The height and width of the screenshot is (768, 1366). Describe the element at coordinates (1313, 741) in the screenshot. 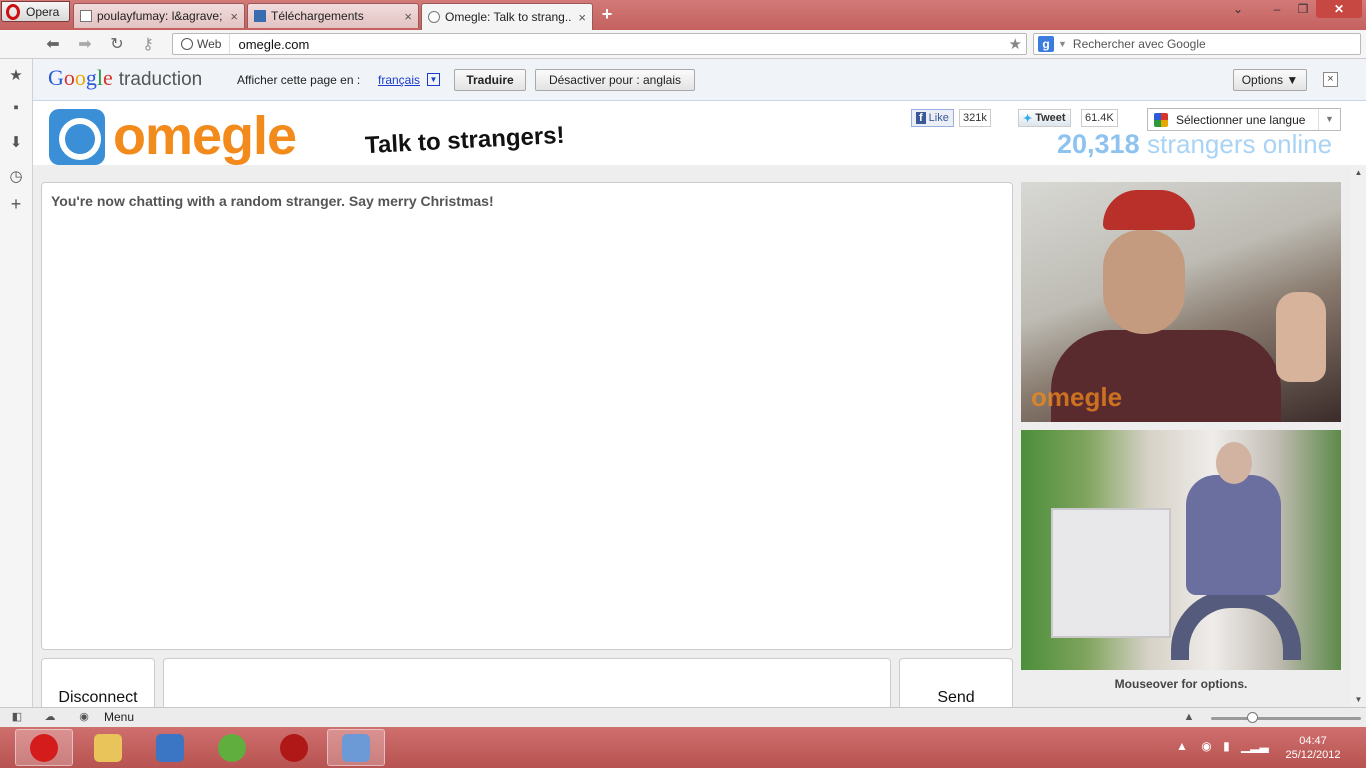

I see `clock-time: 04:47` at that location.